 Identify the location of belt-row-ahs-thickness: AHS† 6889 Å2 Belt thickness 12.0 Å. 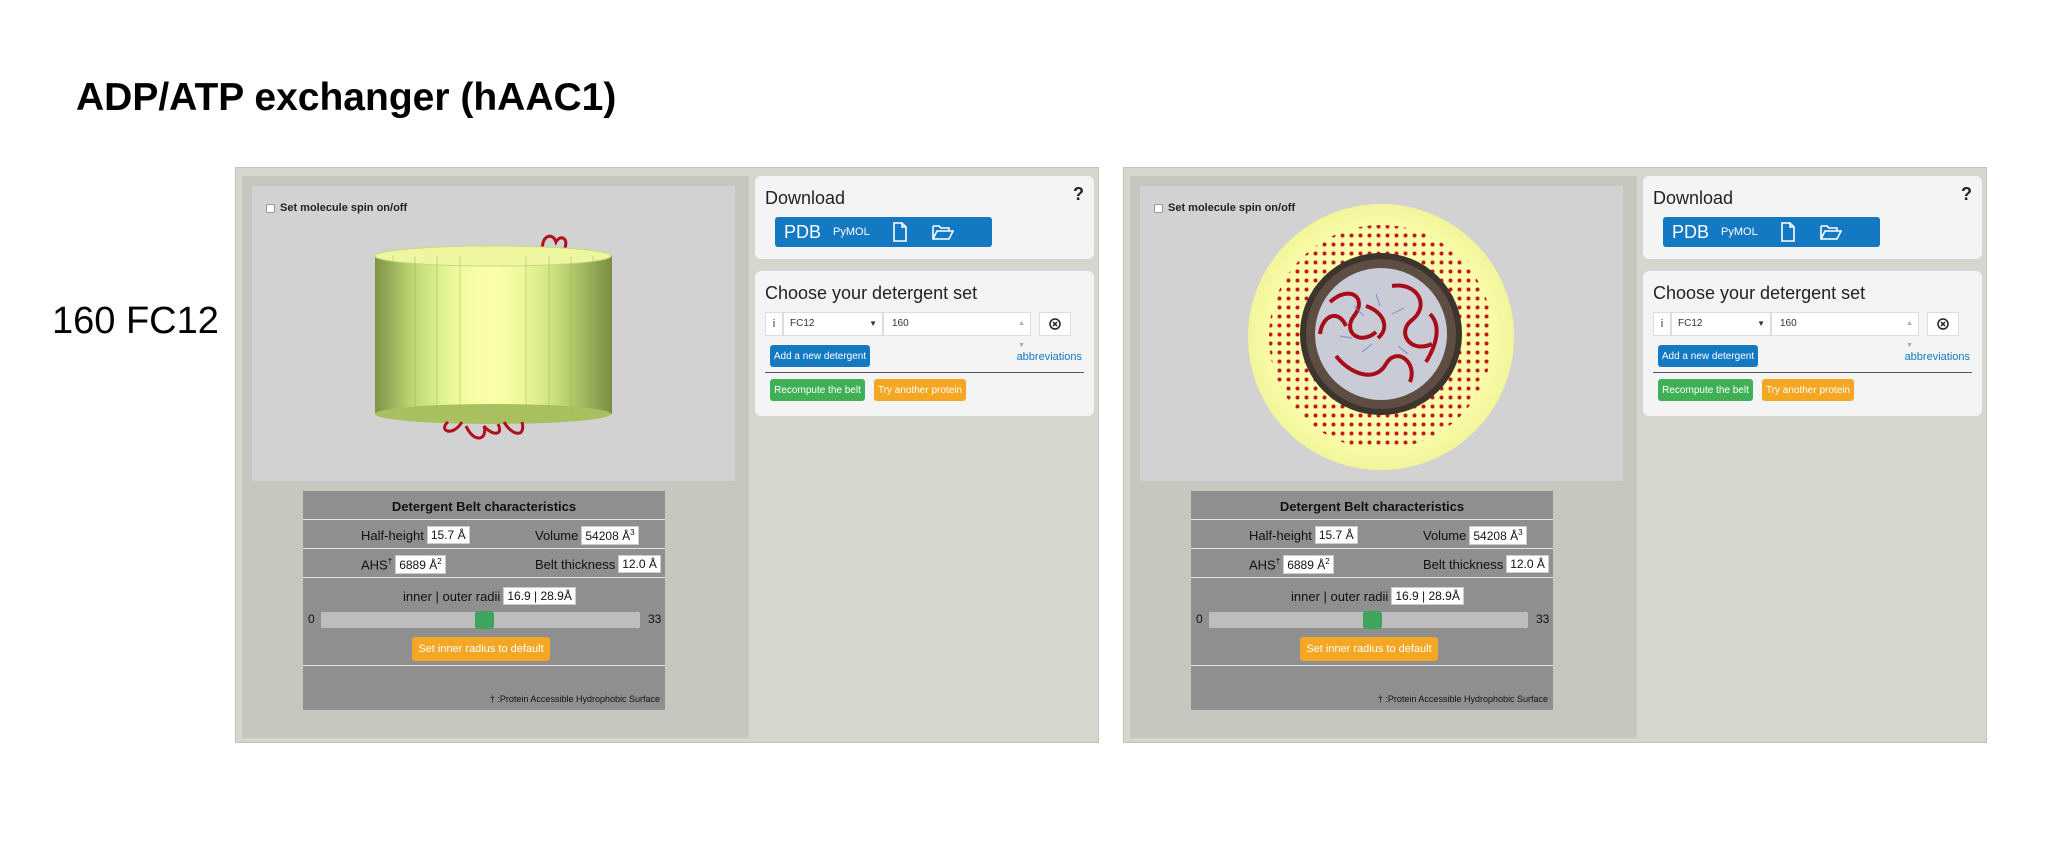
(484, 563).